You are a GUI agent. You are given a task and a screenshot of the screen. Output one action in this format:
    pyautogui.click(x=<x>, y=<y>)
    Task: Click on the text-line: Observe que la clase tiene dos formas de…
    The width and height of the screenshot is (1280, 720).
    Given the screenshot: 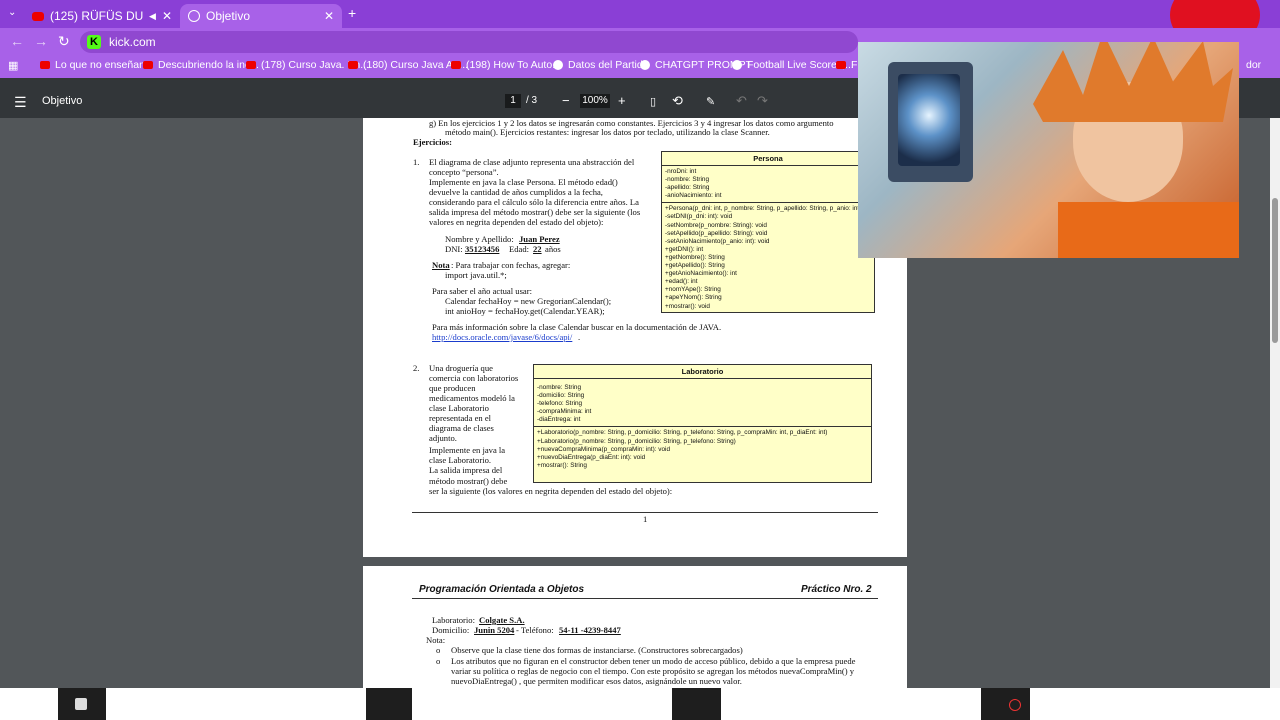 What is the action you would take?
    pyautogui.click(x=597, y=650)
    